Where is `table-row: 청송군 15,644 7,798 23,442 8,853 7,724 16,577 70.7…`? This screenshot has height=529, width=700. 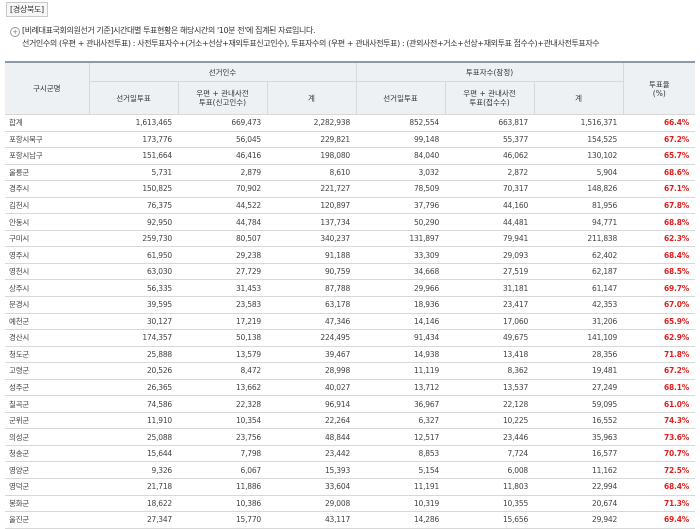 table-row: 청송군 15,644 7,798 23,442 8,853 7,724 16,577 70.7… is located at coordinates (350, 454).